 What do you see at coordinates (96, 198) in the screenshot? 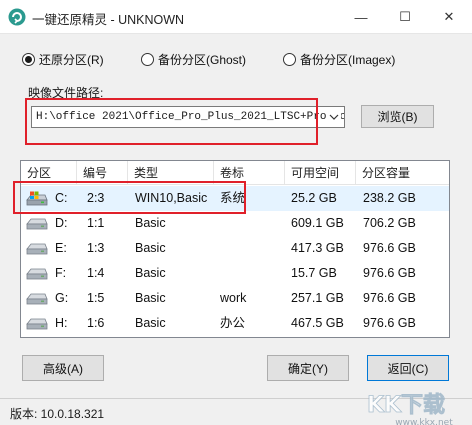
I see `cell-number: 2:3` at bounding box center [96, 198].